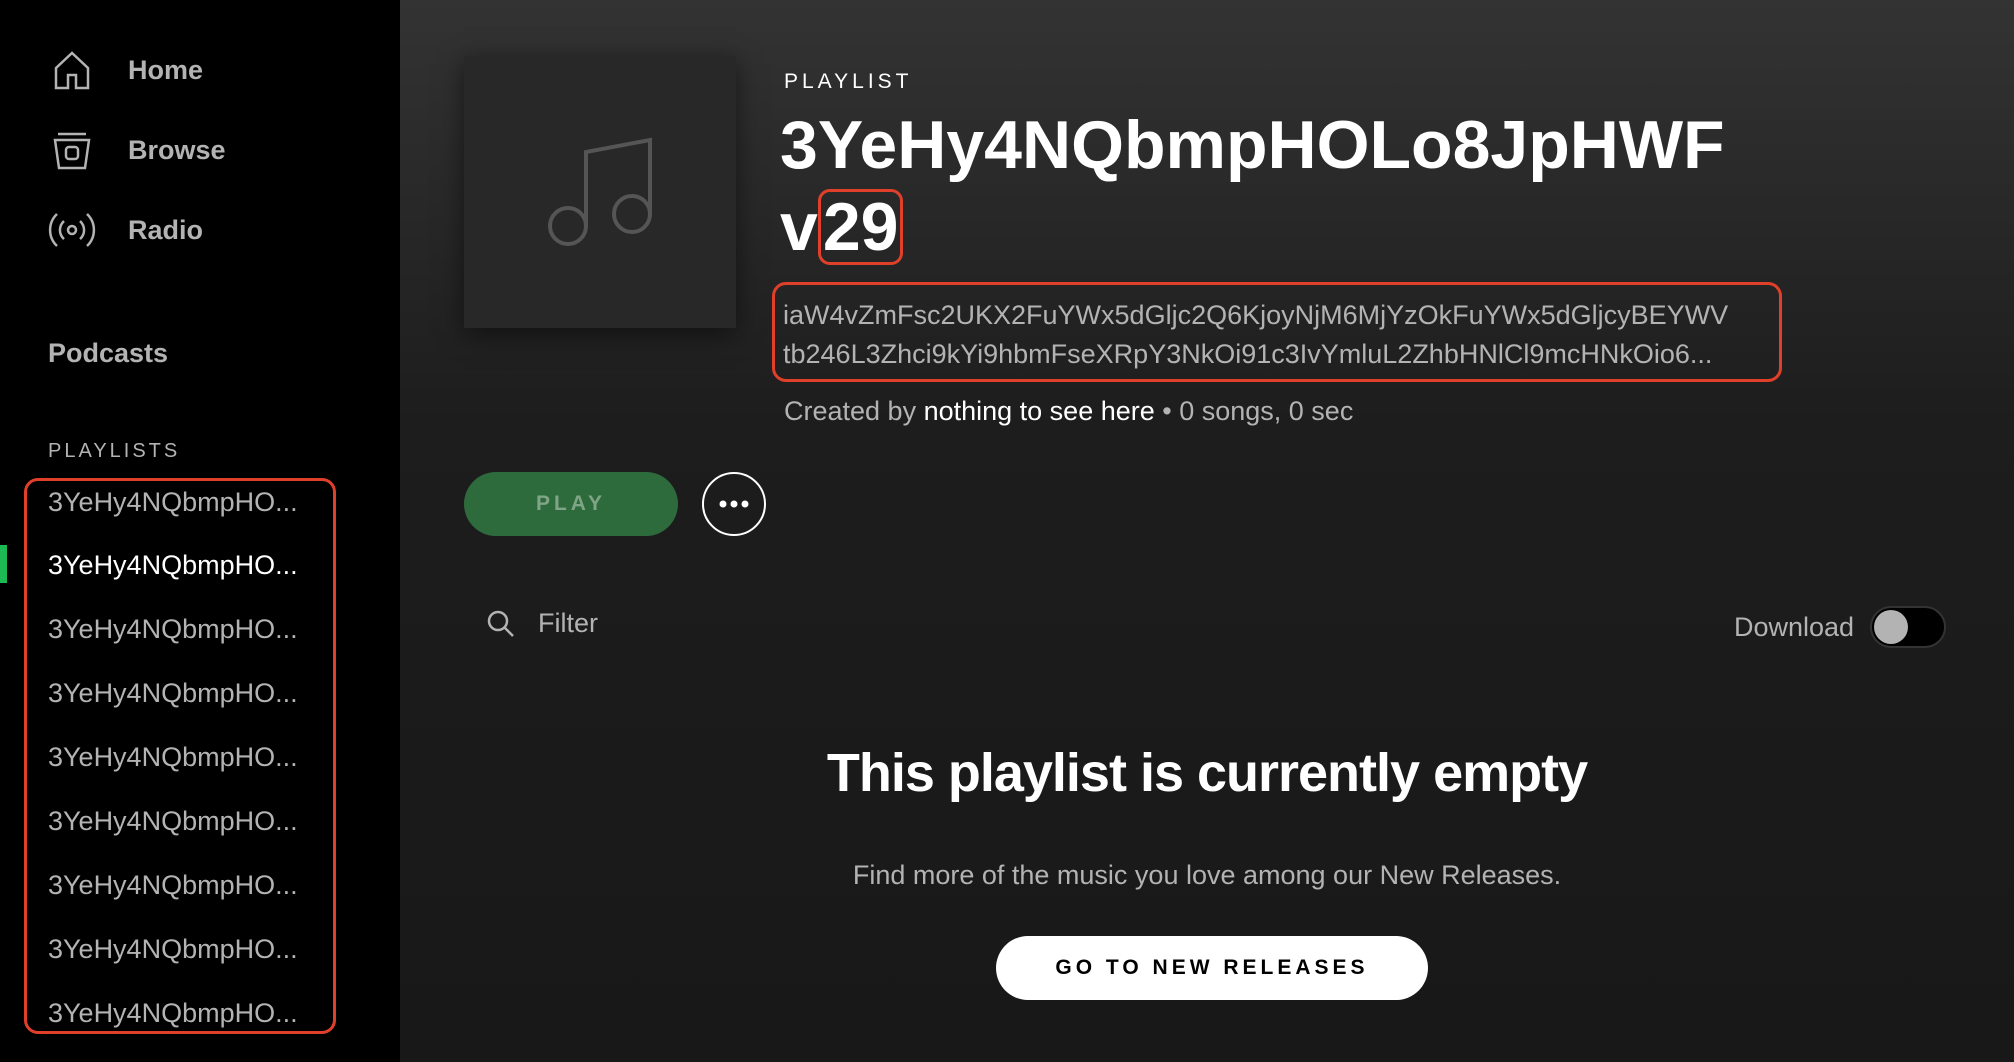  What do you see at coordinates (501, 624) in the screenshot?
I see `search-icon` at bounding box center [501, 624].